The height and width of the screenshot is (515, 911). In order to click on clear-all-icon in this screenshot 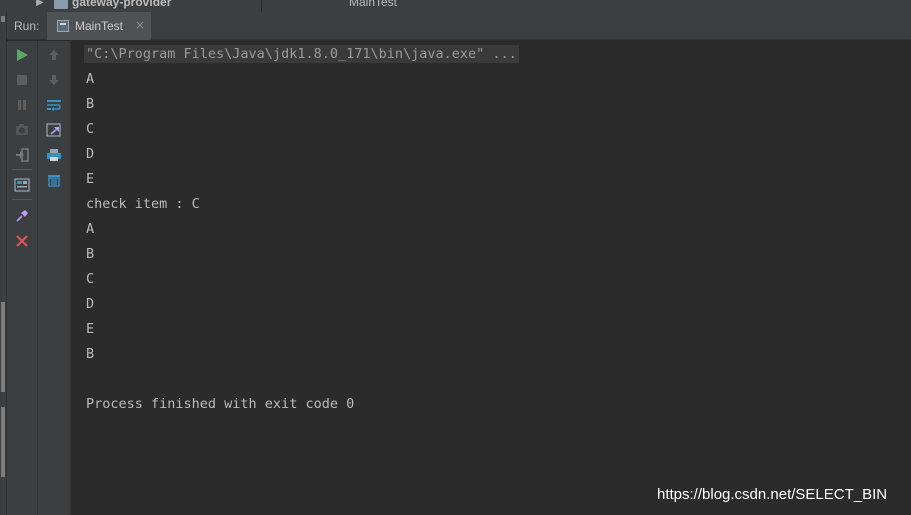, I will do `click(54, 181)`.